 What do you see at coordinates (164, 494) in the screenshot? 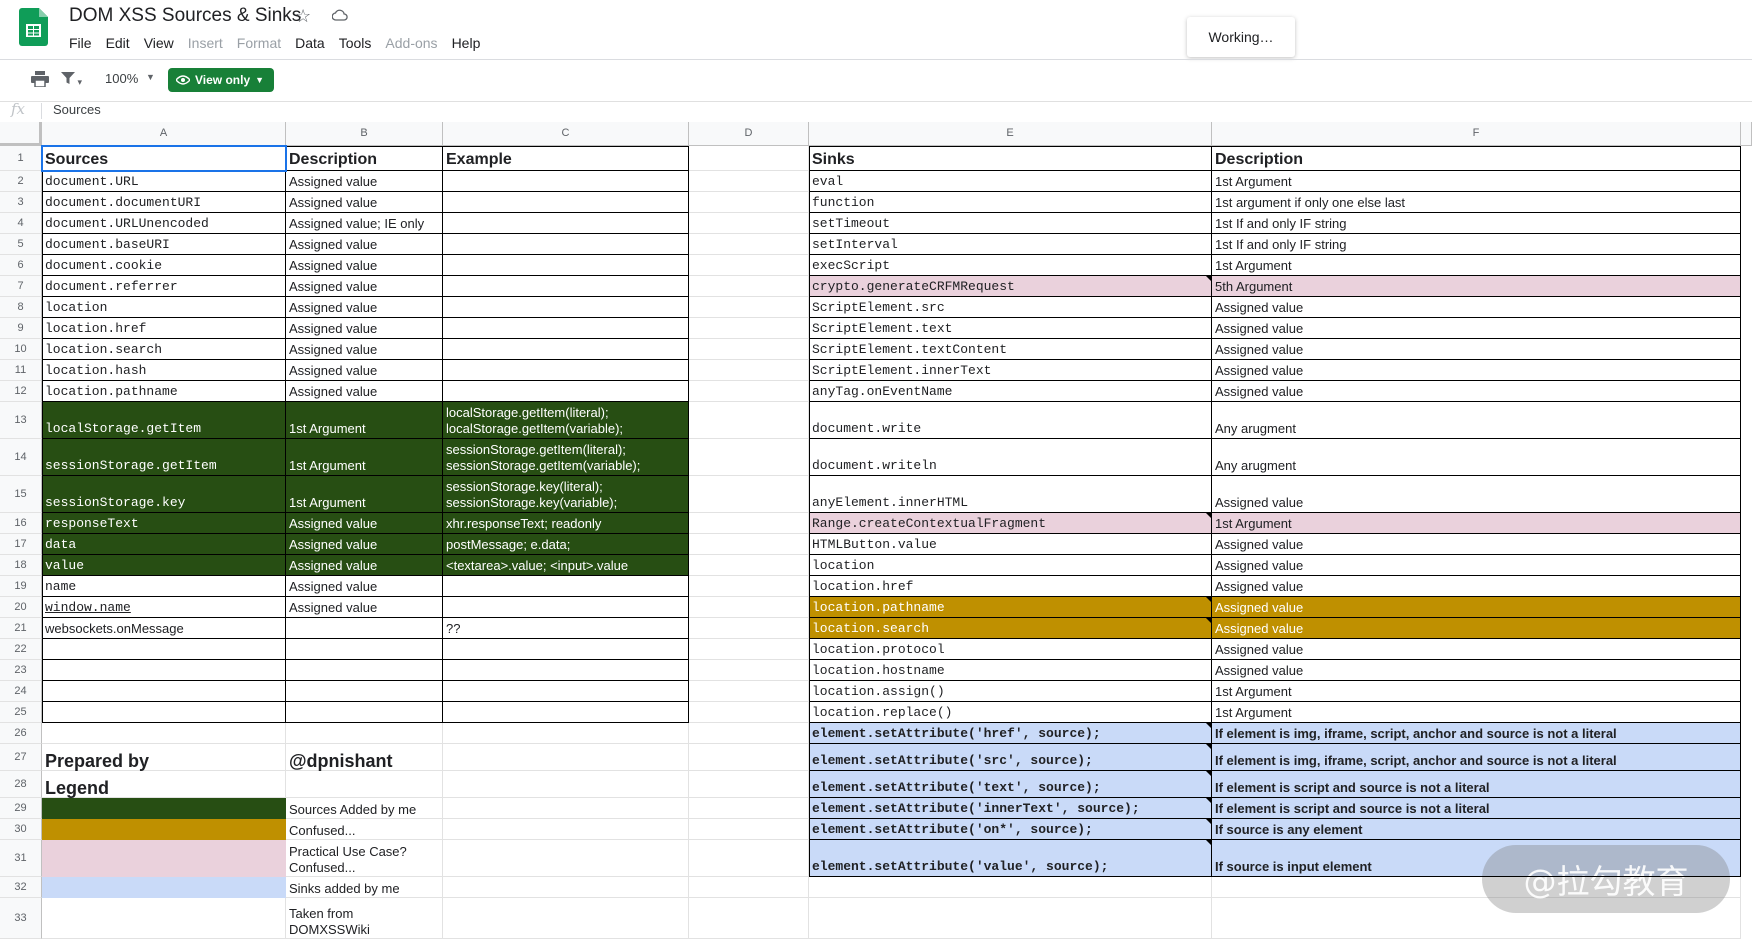
I see `cell-a15: sessionStorage.key` at bounding box center [164, 494].